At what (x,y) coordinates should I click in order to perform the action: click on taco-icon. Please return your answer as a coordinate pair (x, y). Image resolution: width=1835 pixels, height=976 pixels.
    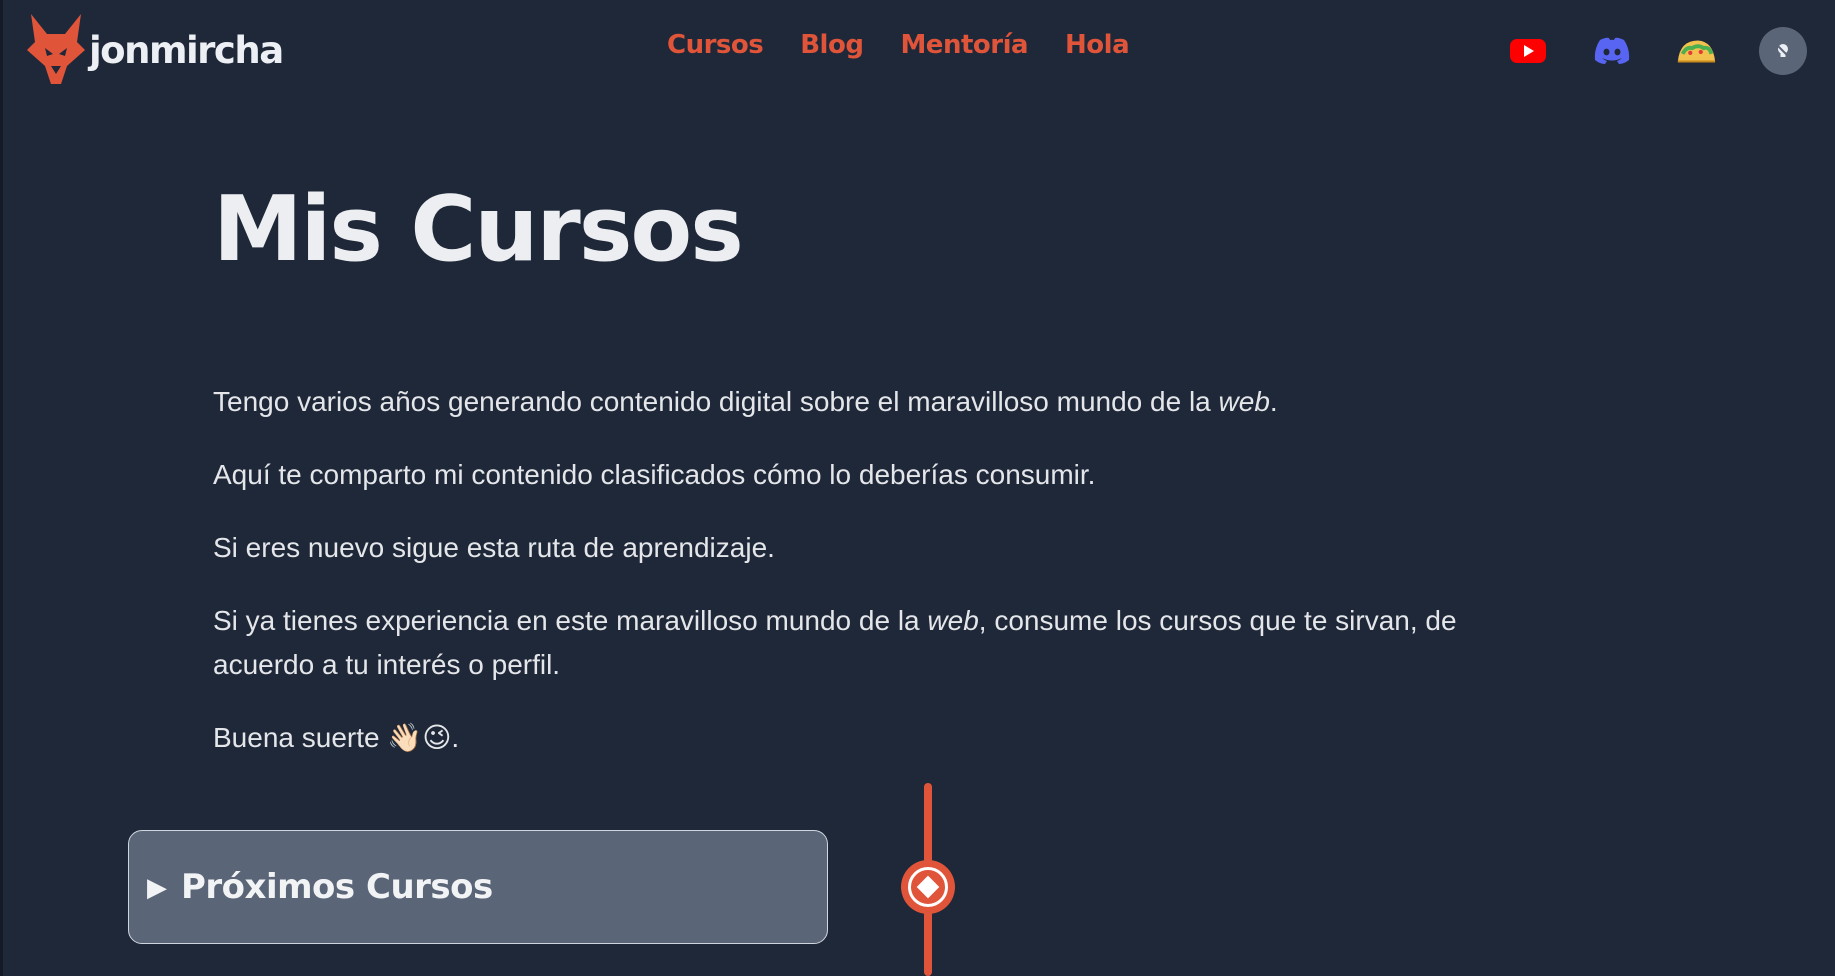
    Looking at the image, I should click on (1696, 51).